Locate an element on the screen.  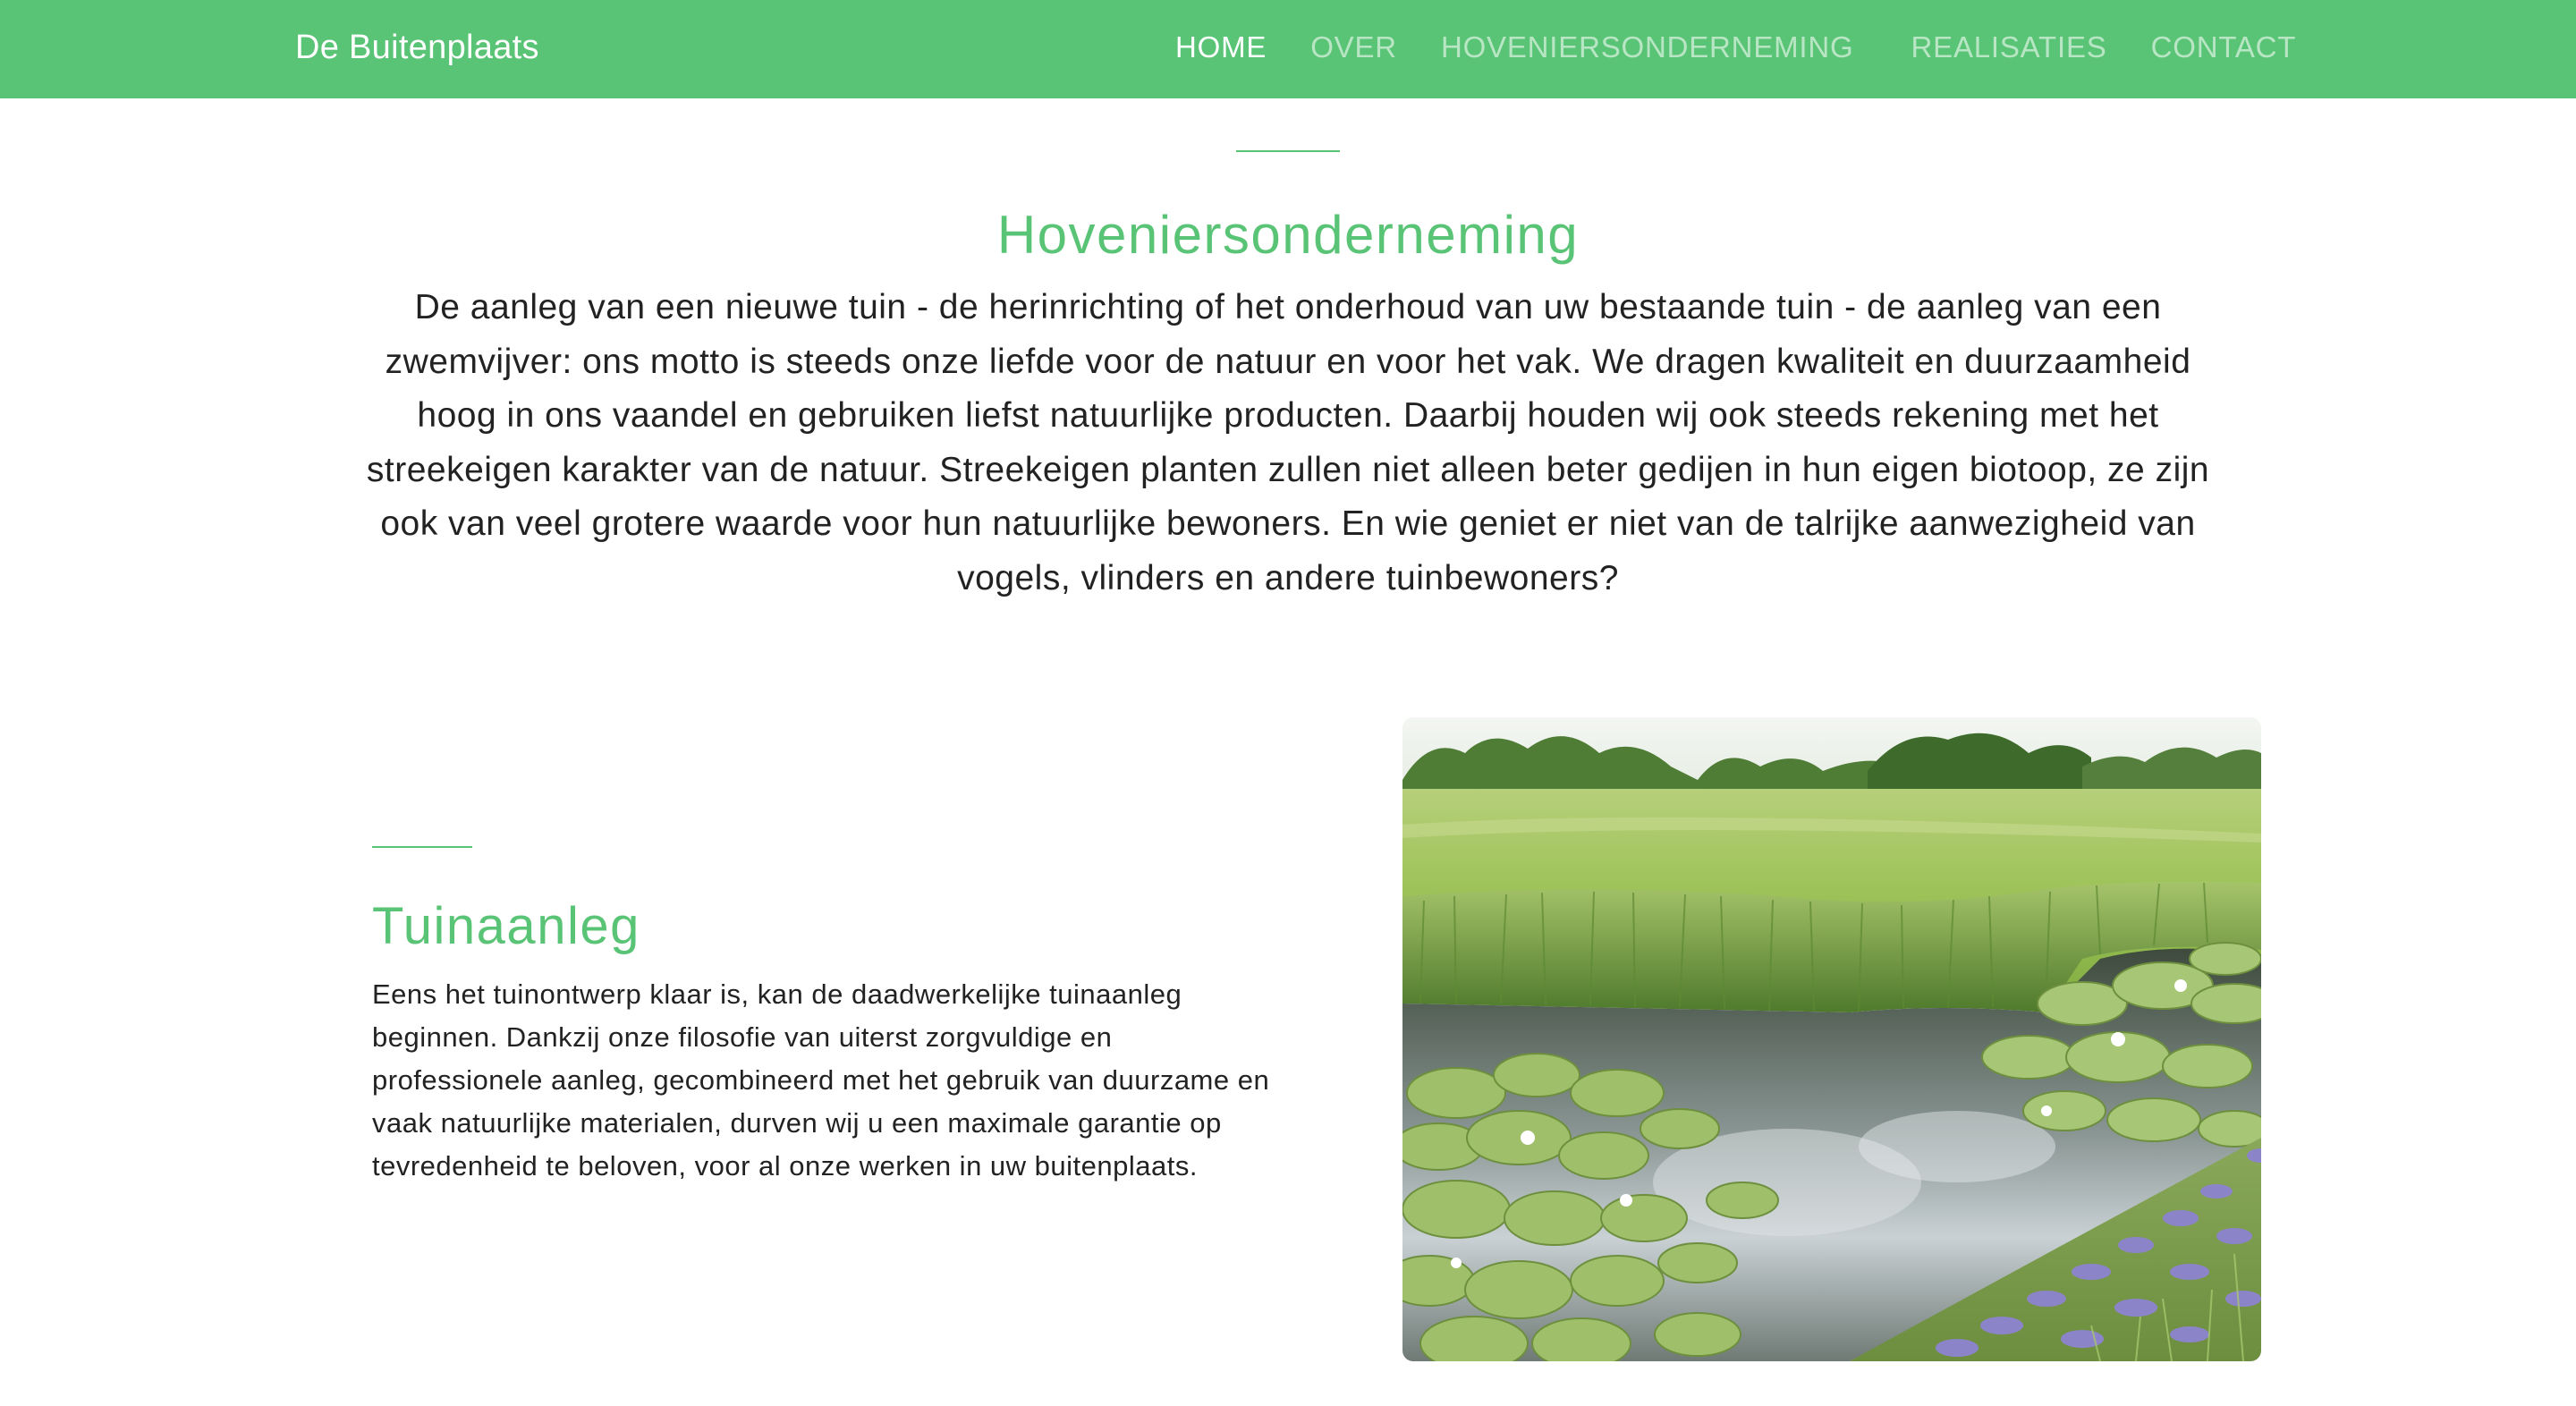
feature-divider is located at coordinates (422, 847).